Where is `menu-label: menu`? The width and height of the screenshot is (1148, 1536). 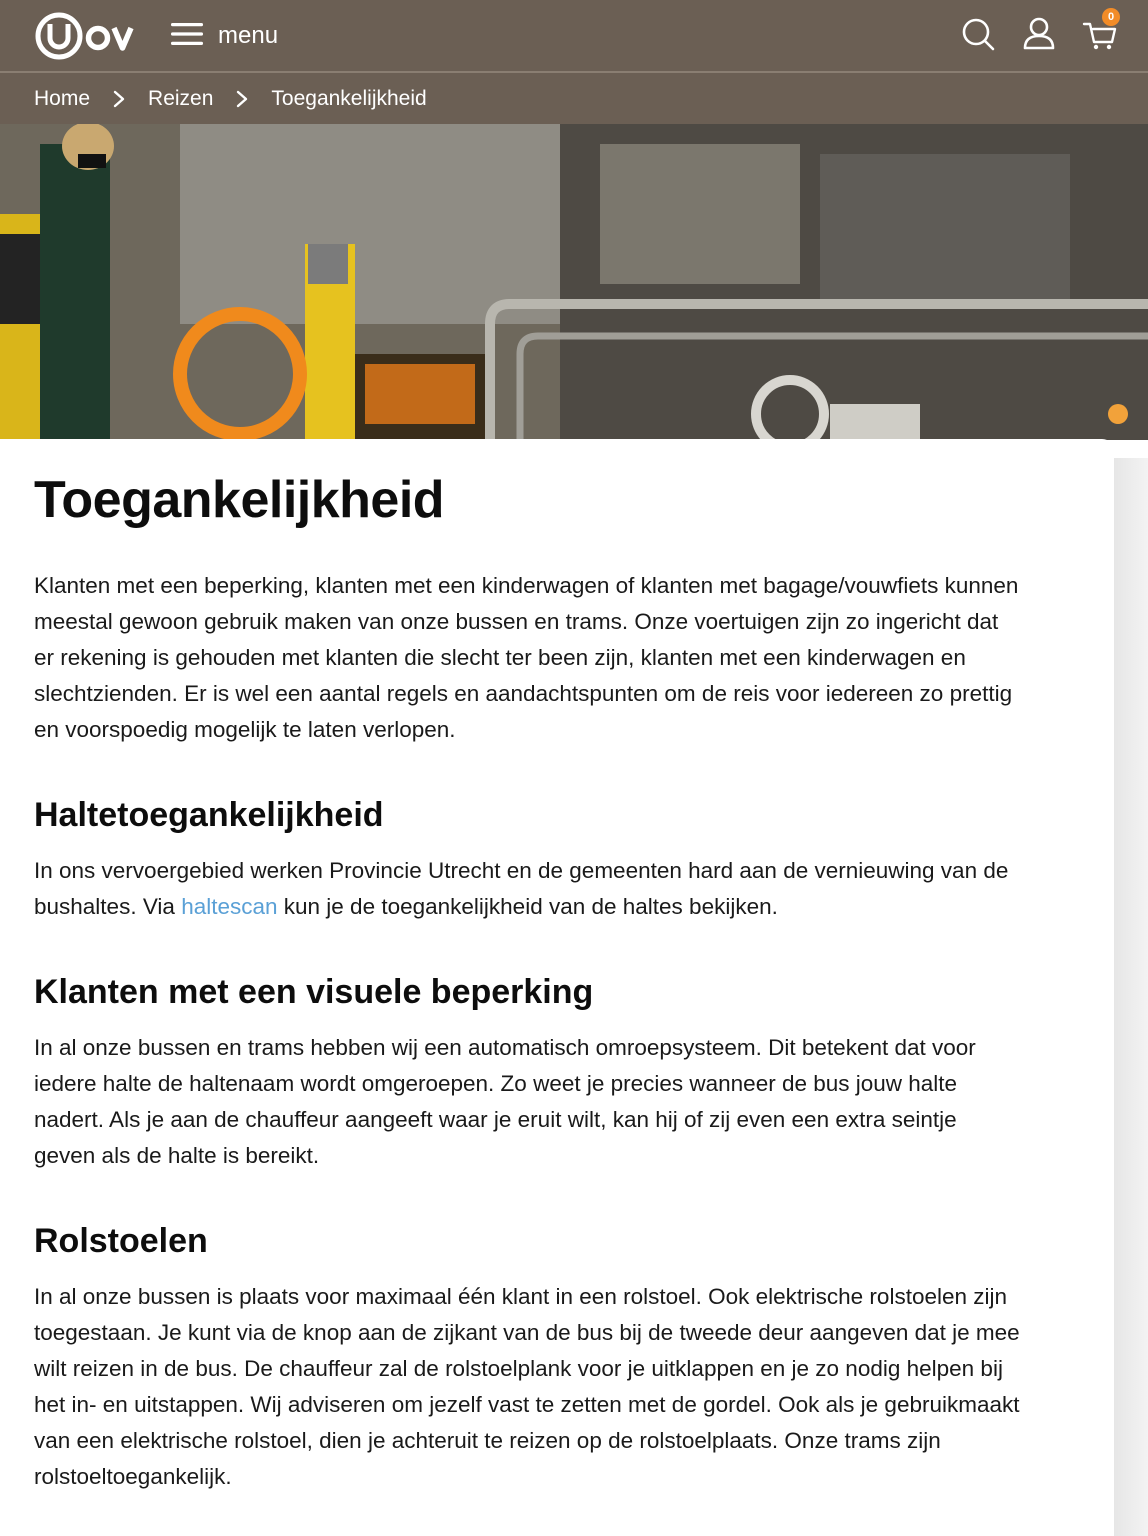
menu-label: menu is located at coordinates (248, 35).